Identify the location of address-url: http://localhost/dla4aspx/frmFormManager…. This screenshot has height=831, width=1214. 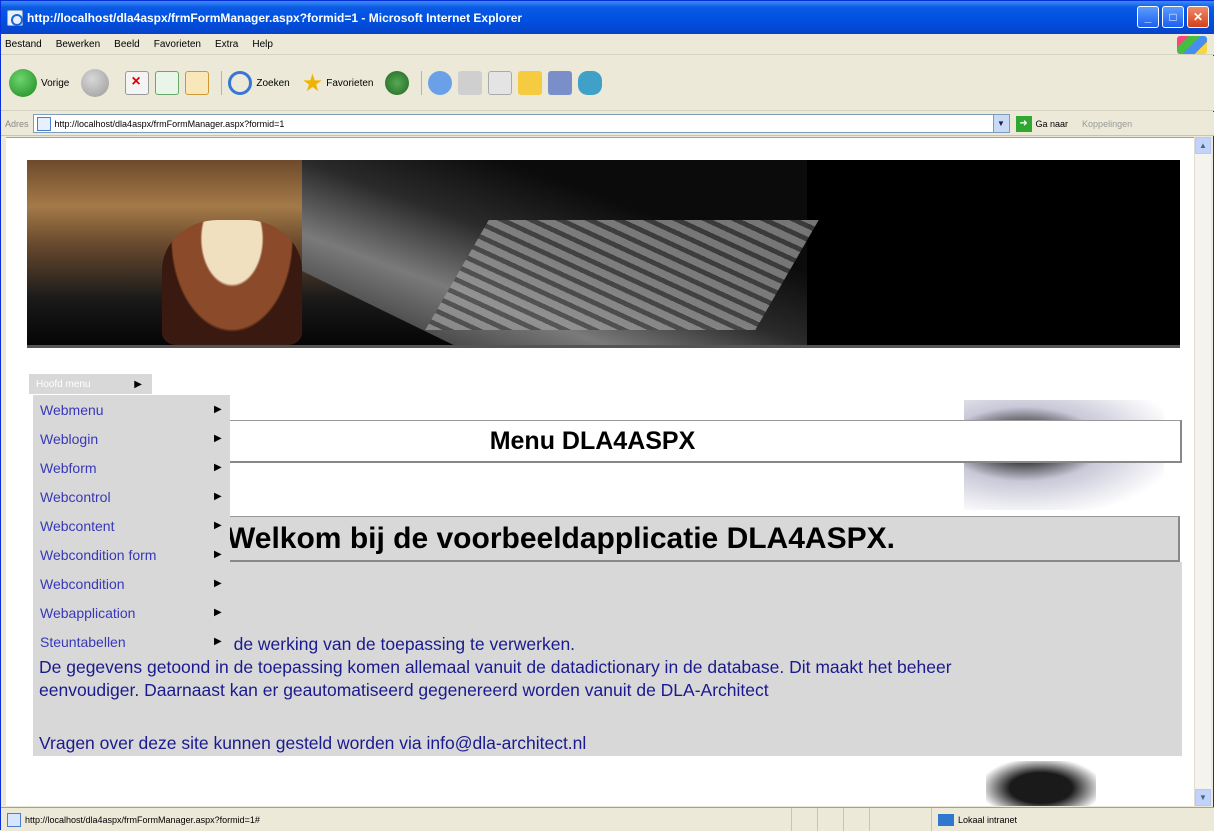
(169, 123).